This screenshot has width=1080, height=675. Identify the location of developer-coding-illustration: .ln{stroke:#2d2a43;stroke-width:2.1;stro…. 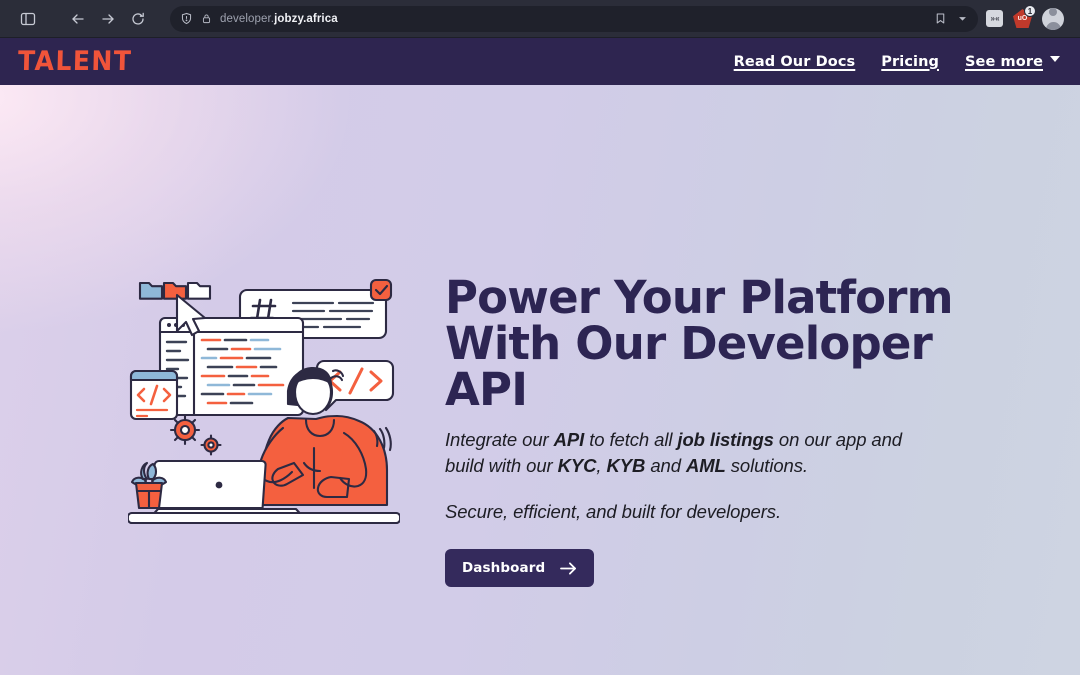
(264, 399).